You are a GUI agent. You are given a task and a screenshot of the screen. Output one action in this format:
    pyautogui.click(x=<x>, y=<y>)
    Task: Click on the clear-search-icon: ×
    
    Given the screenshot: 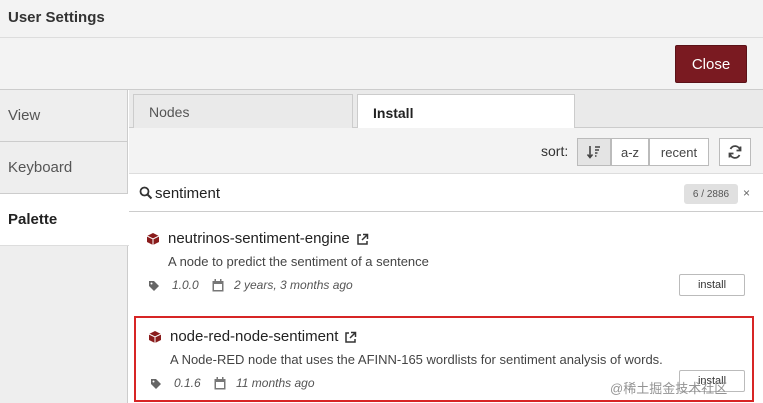 What is the action you would take?
    pyautogui.click(x=746, y=193)
    